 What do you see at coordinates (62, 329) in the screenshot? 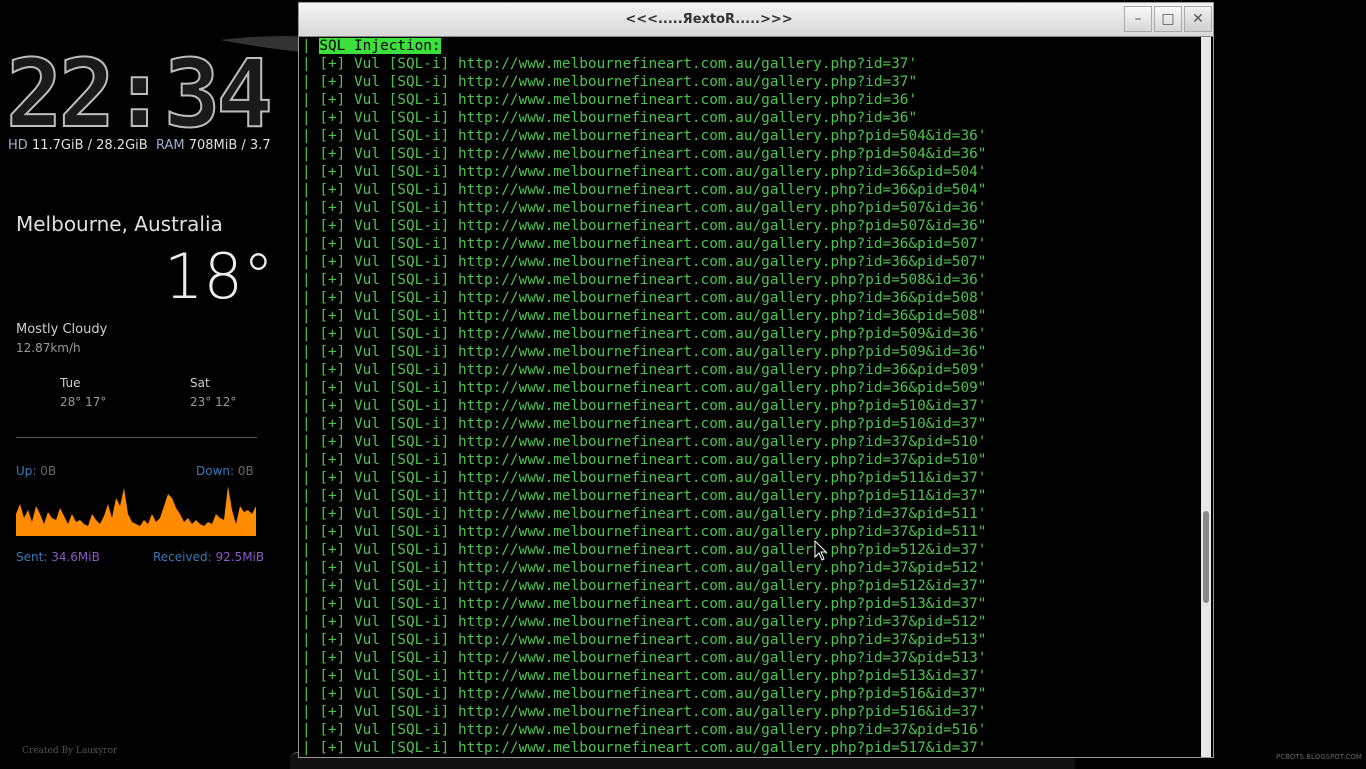
I see `weather-condition: Mostly Cloudy` at bounding box center [62, 329].